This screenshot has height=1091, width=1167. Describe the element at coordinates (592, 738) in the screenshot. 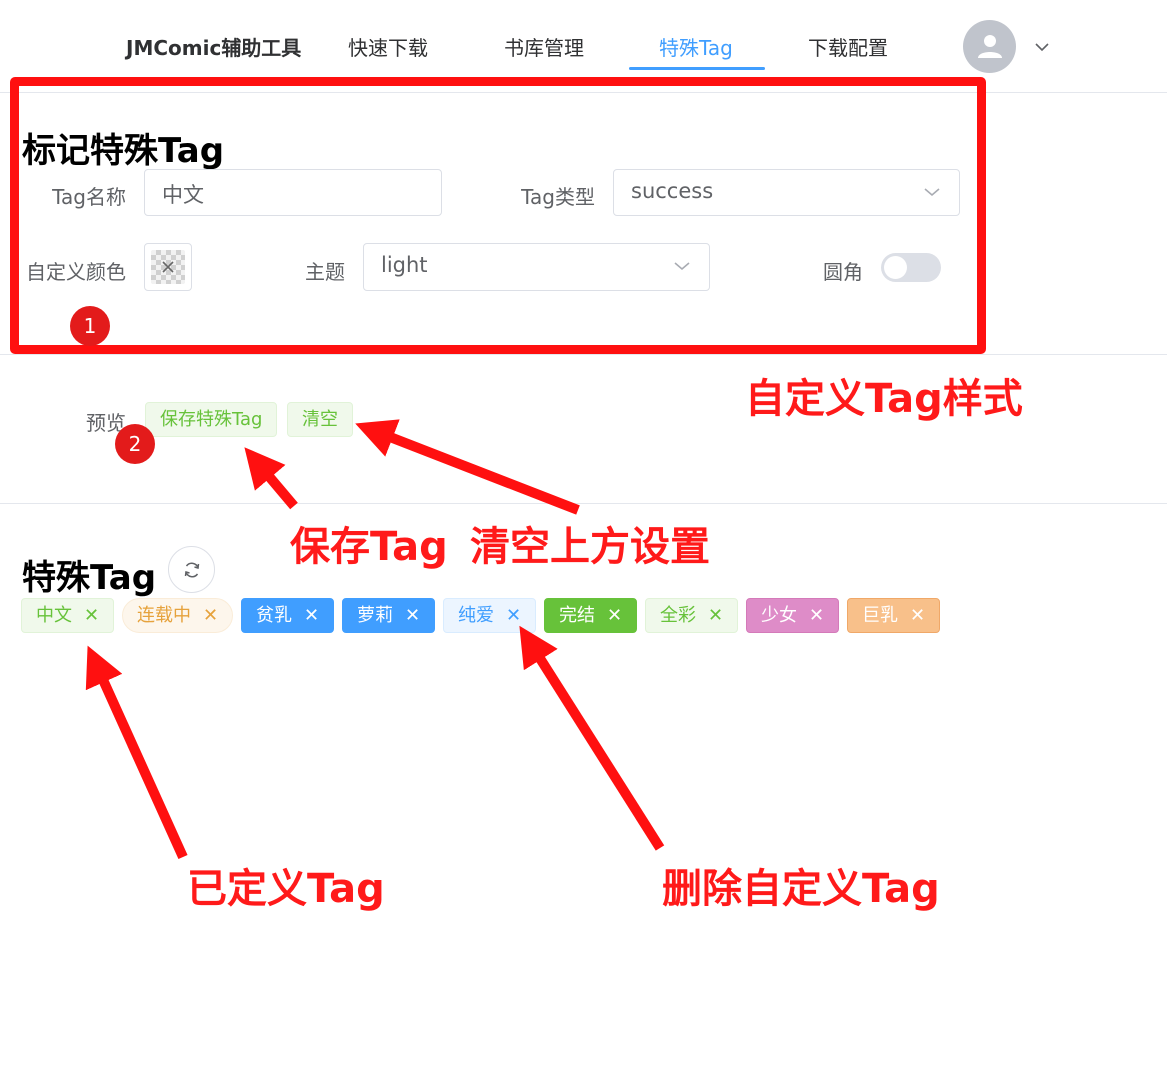

I see `arrow-delete-tag` at that location.